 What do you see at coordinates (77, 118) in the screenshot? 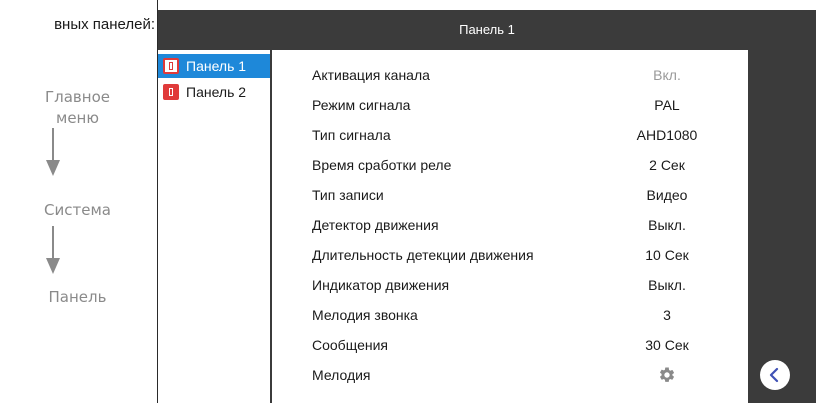
I see `guide-step-main-menu-line2: меню` at bounding box center [77, 118].